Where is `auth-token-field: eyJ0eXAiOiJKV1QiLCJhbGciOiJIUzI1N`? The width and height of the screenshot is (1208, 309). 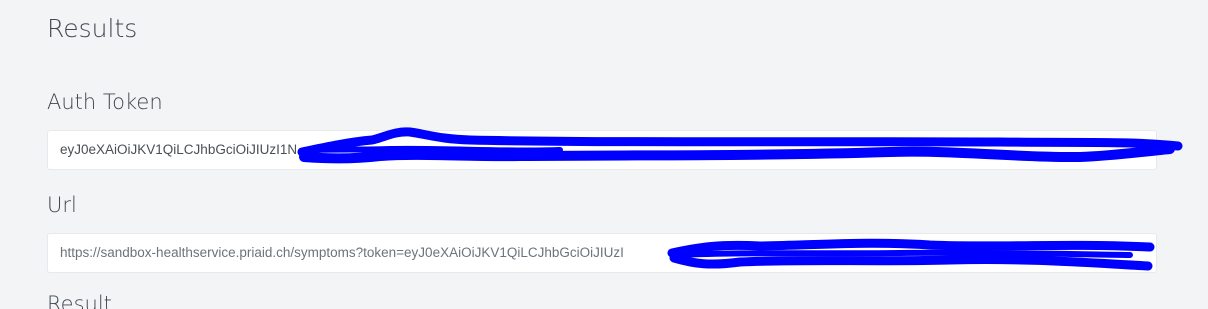
auth-token-field: eyJ0eXAiOiJKV1QiLCJhbGciOiJIUzI1N is located at coordinates (602, 150).